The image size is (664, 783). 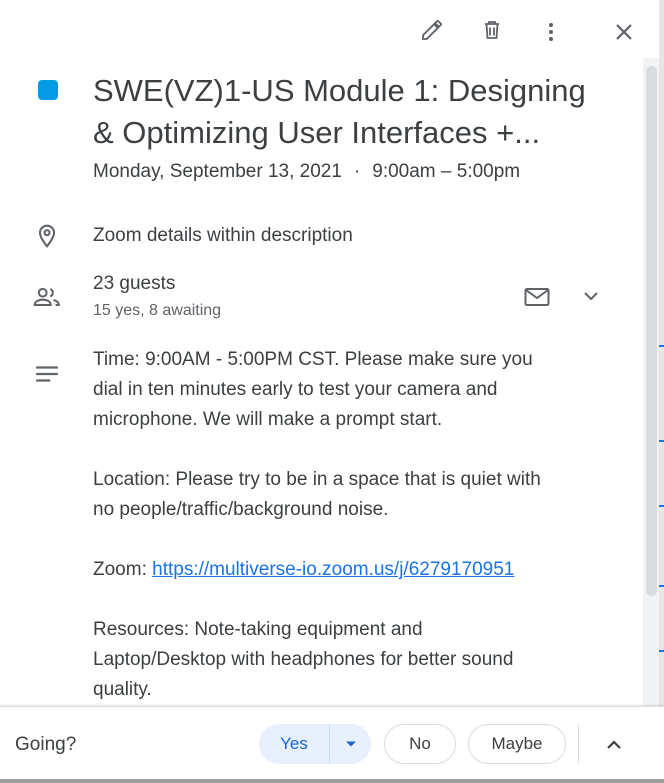 What do you see at coordinates (578, 744) in the screenshot?
I see `footer-divider` at bounding box center [578, 744].